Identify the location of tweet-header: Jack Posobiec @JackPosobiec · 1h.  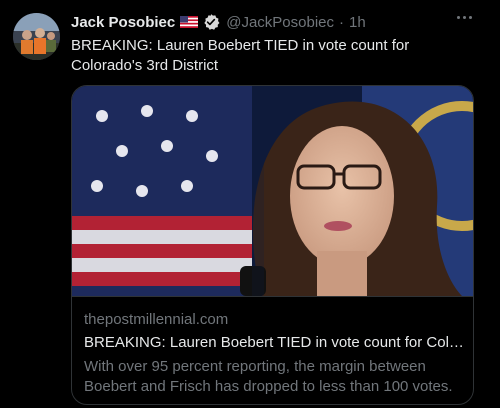
(275, 22).